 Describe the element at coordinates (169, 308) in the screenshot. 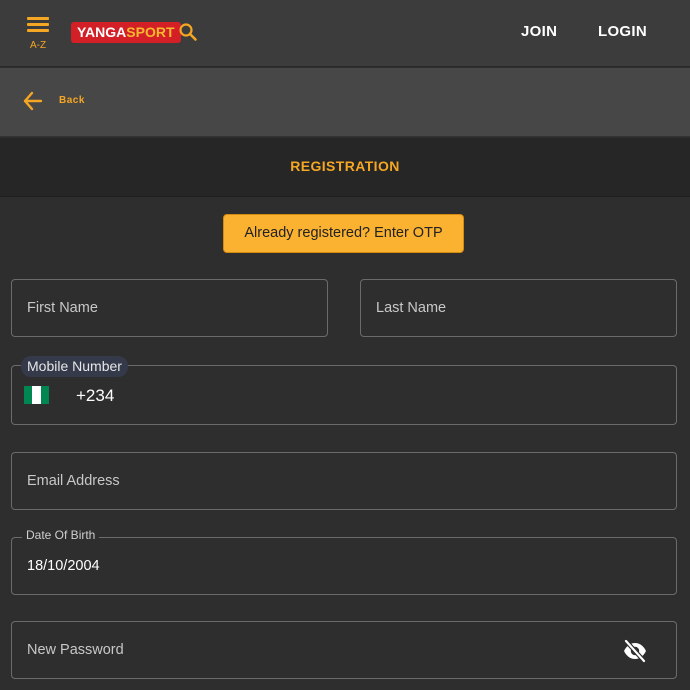

I see `first-name-field: First Name` at that location.